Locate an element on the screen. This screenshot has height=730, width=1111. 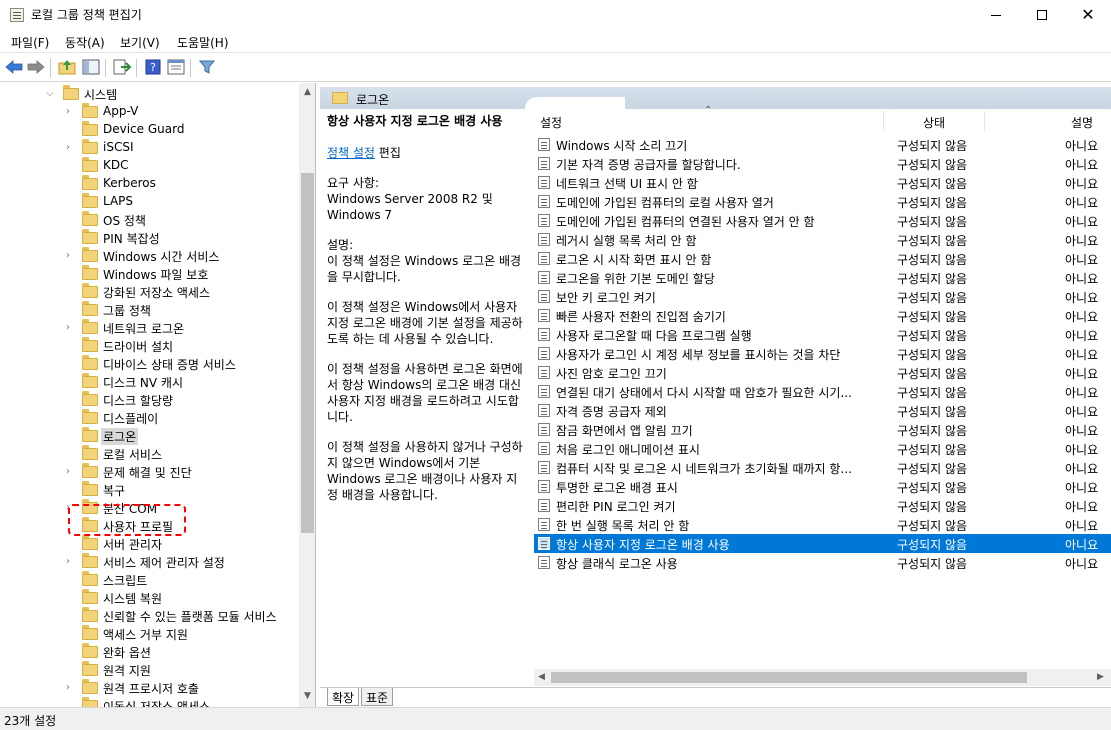
list-horizontal-scrollbar: ◀ ▶ is located at coordinates (822, 677).